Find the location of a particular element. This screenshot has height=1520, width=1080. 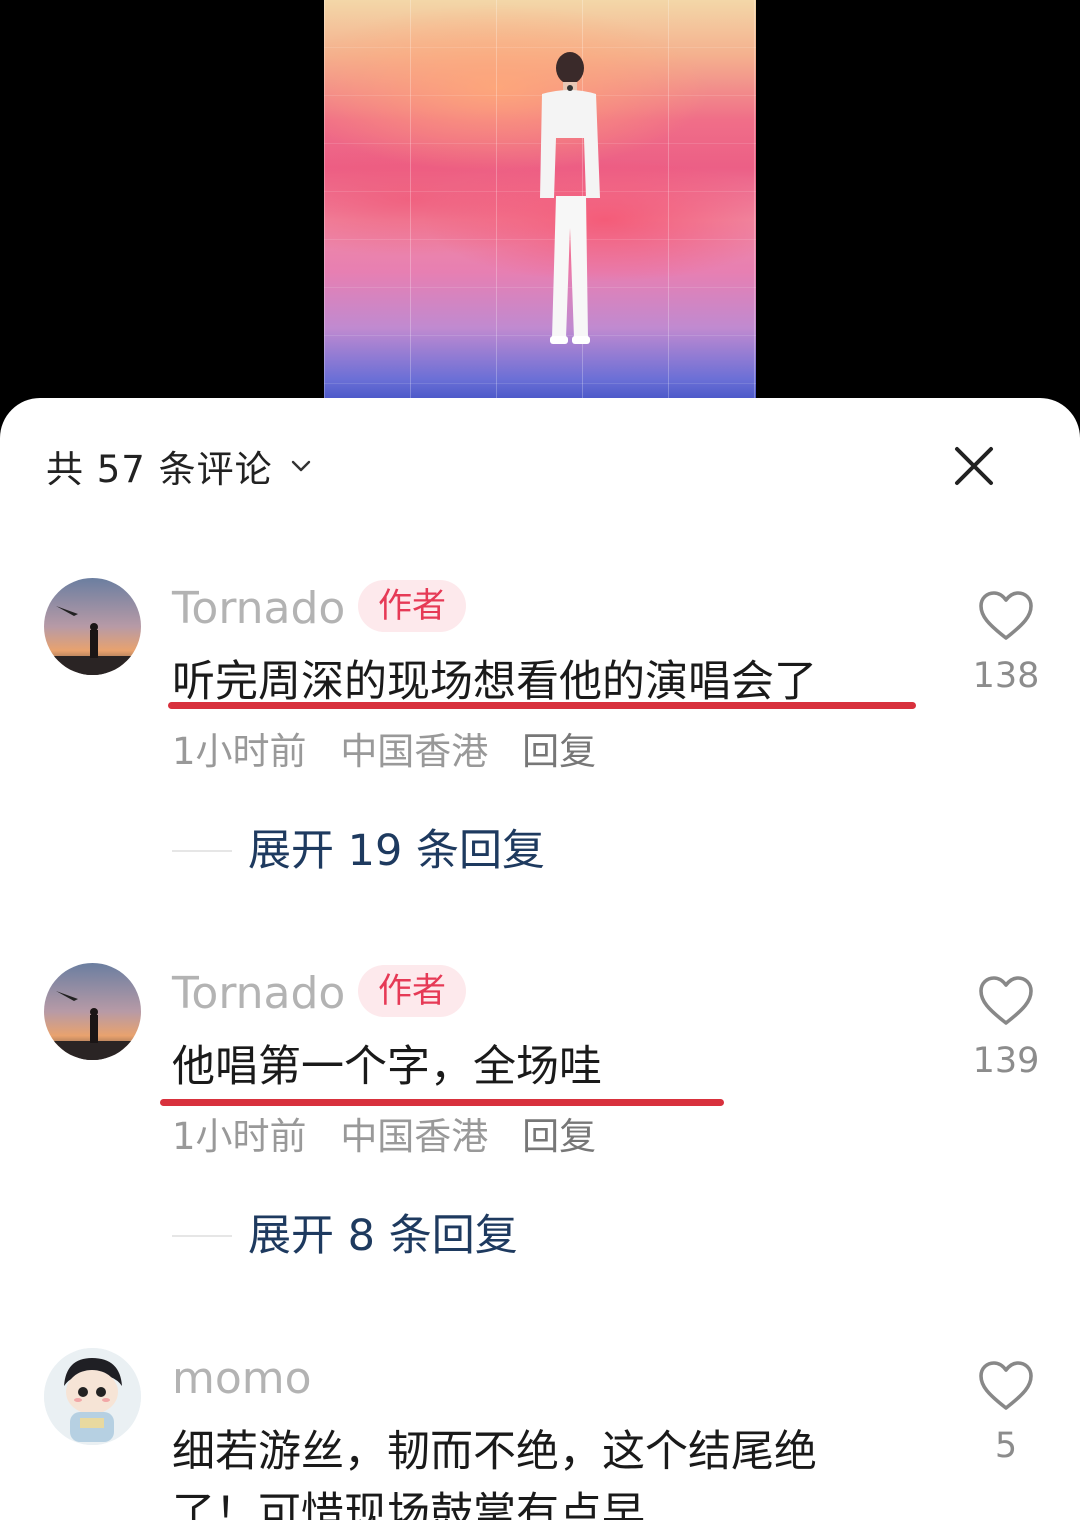

chevron-down-icon is located at coordinates (301, 466).